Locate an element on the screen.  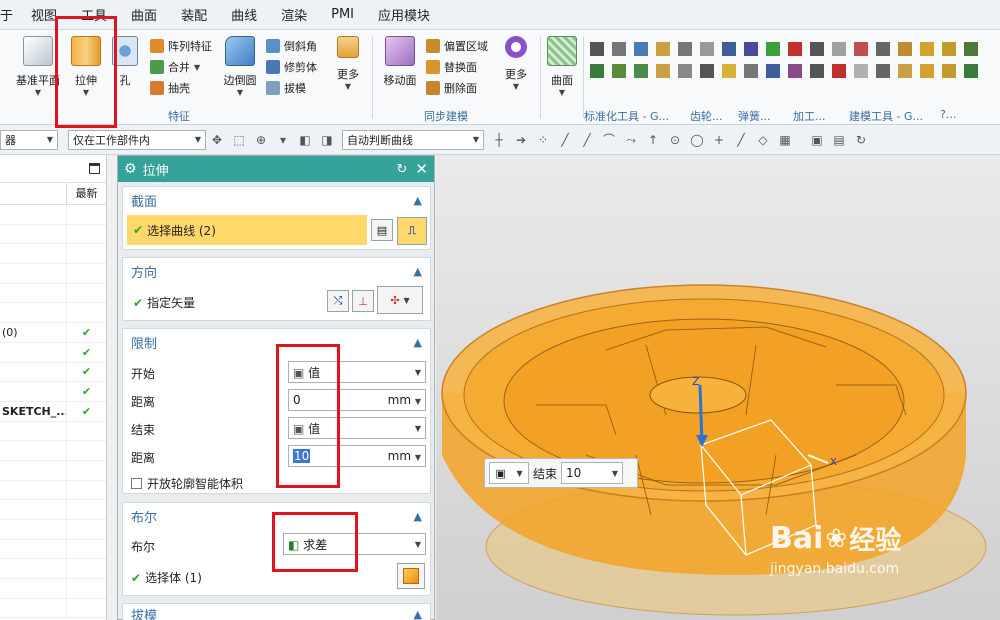
offset-region-button: 偏置区域 is located at coordinates (457, 46).